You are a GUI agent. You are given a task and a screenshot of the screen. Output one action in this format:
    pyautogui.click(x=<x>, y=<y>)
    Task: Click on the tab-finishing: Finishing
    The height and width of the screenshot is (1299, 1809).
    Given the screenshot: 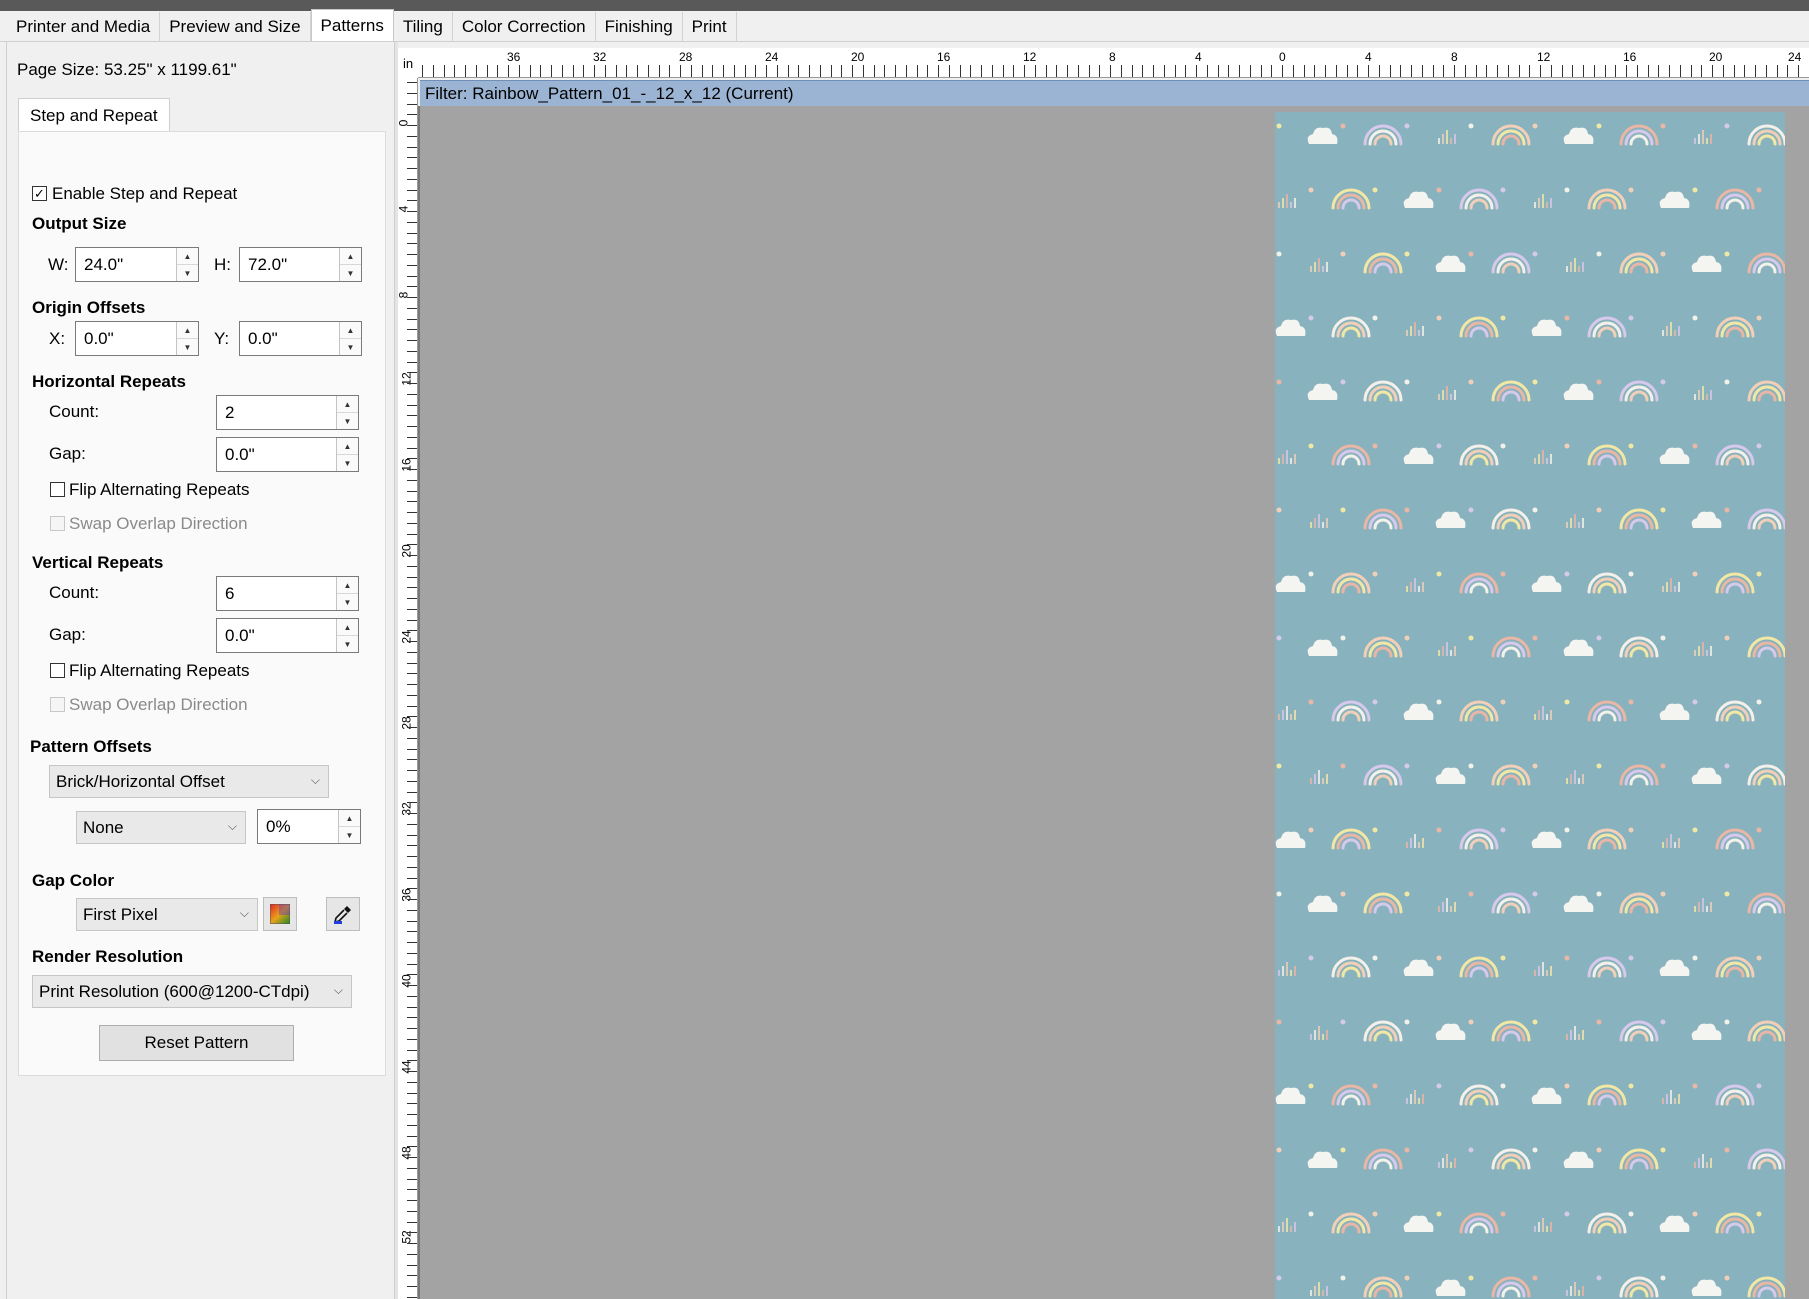 What is the action you would take?
    pyautogui.click(x=639, y=26)
    